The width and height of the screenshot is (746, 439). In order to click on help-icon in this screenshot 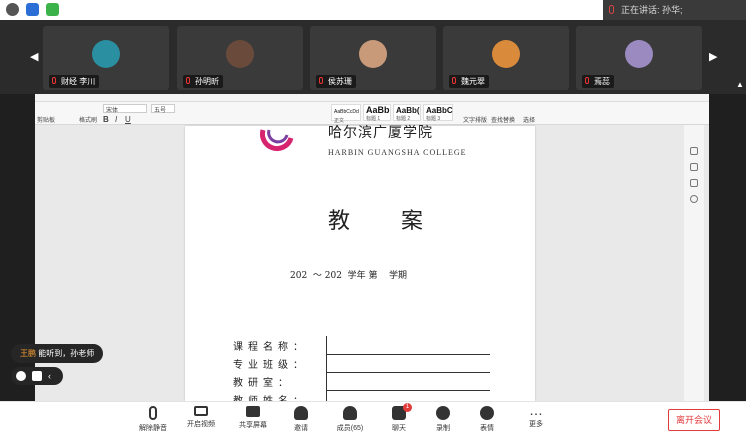, I will do `click(694, 199)`.